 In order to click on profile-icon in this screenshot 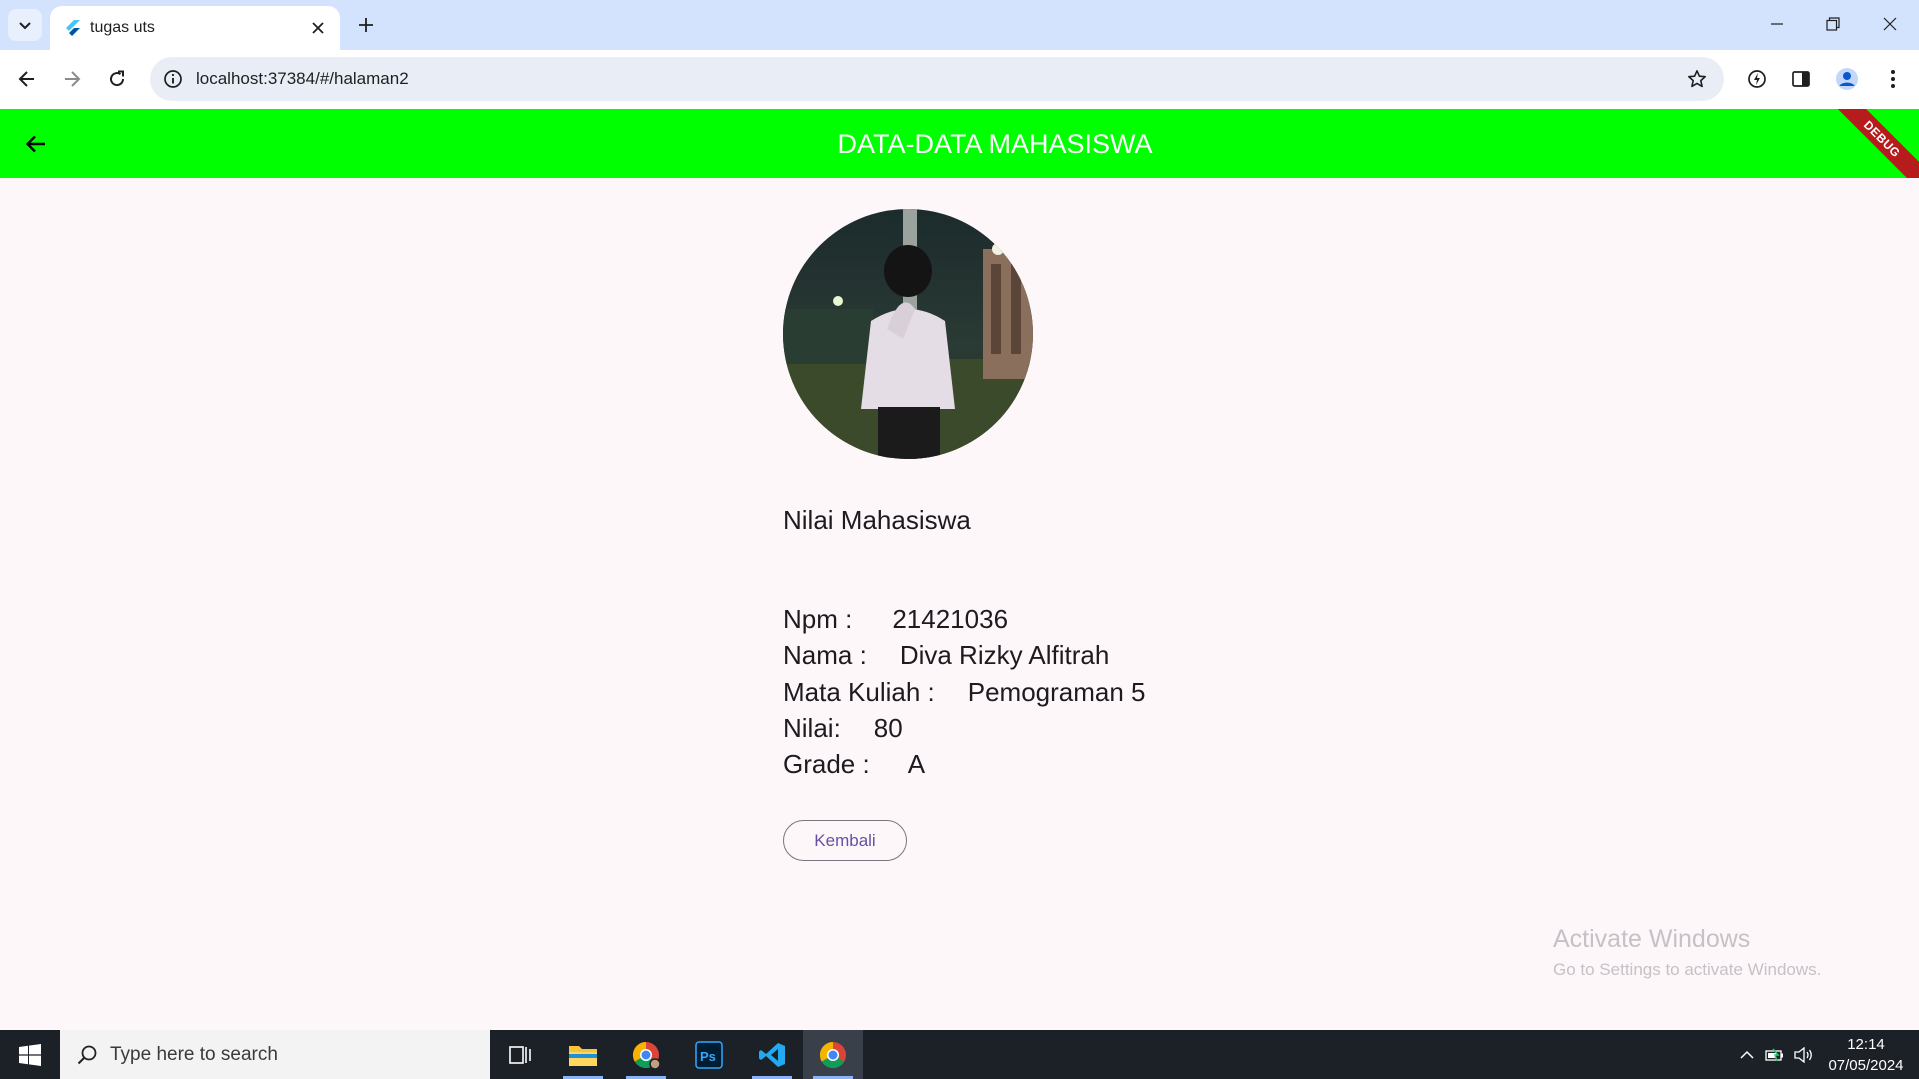, I will do `click(1847, 79)`.